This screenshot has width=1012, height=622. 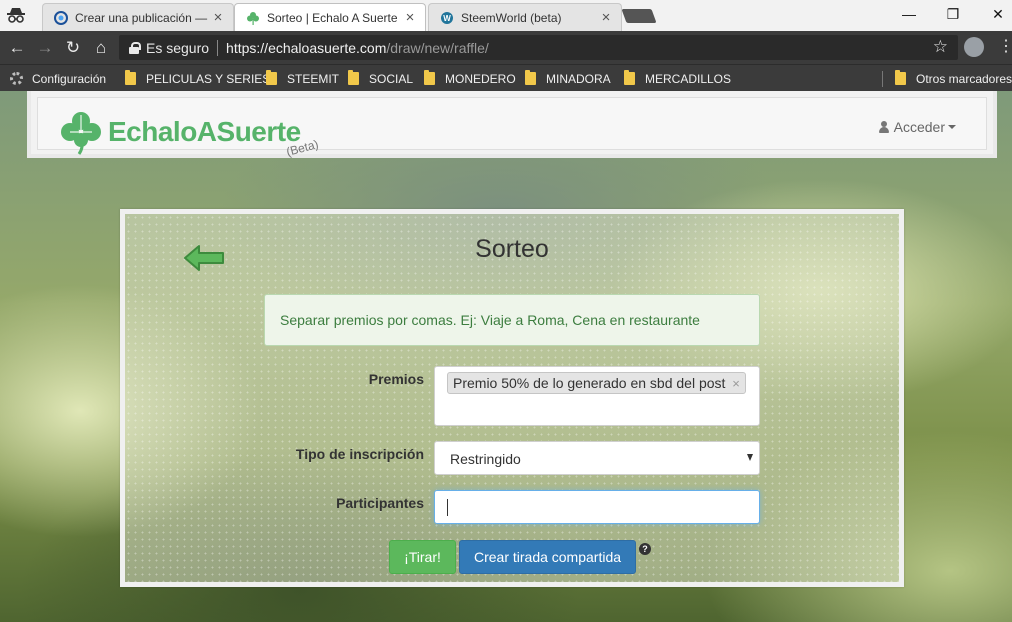 I want to click on user-icon, so click(x=883, y=127).